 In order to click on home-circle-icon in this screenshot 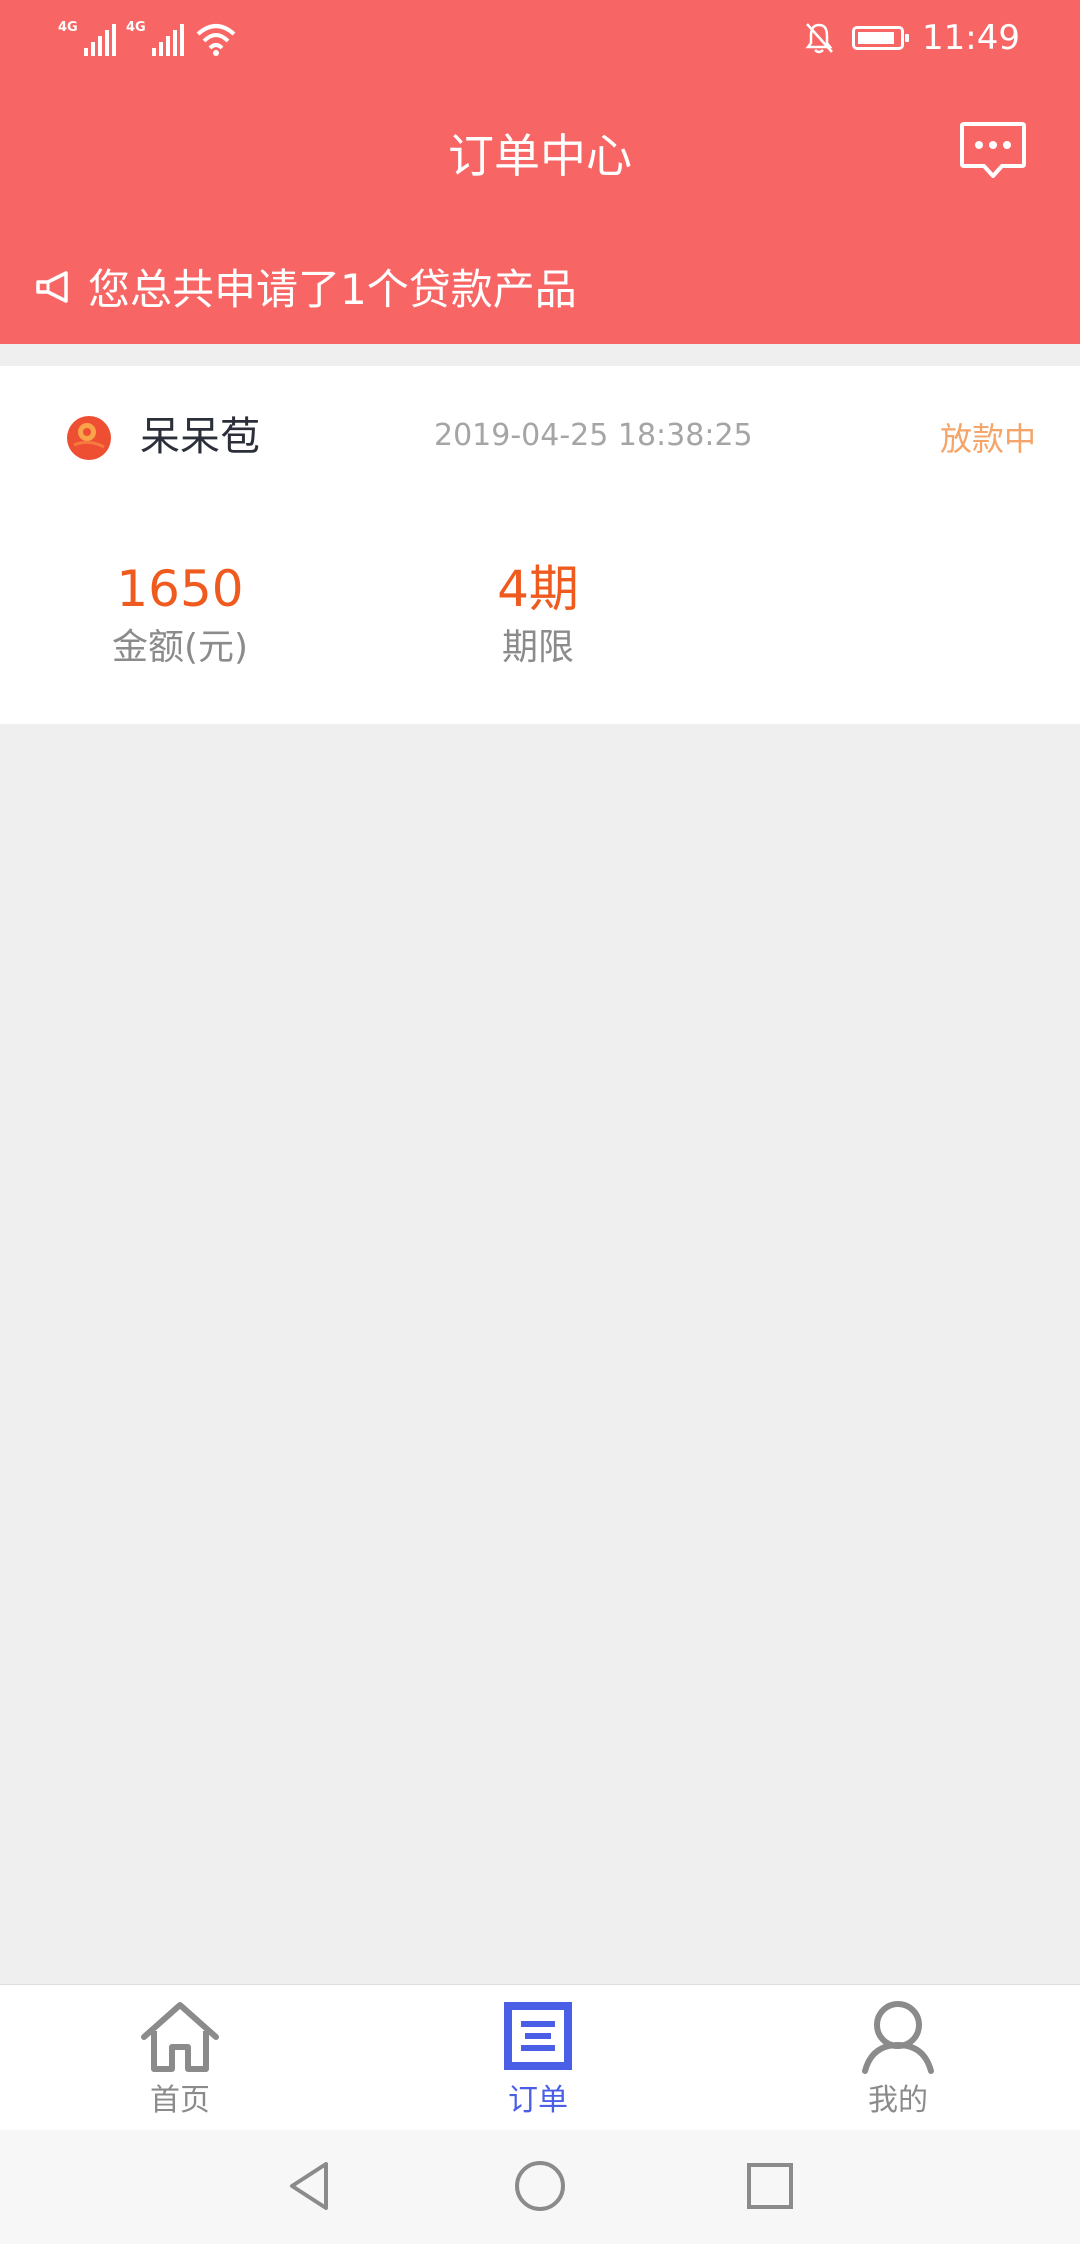, I will do `click(540, 2186)`.